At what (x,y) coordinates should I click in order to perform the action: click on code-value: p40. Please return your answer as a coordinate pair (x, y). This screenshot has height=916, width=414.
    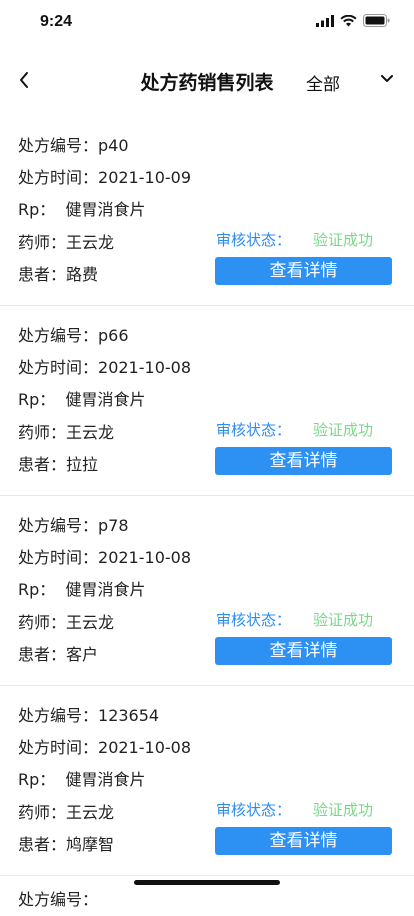
    Looking at the image, I should click on (113, 145).